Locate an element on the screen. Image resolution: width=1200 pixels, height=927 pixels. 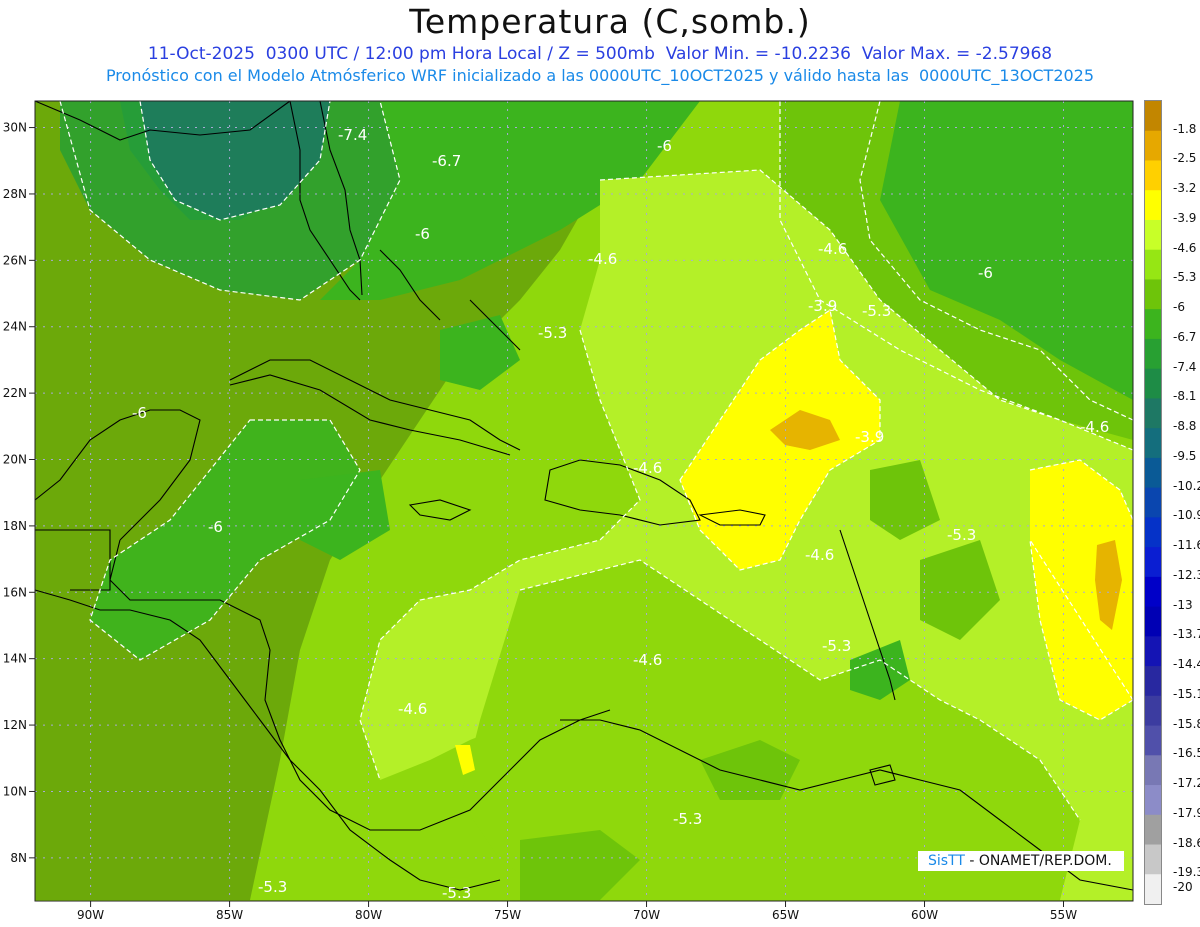
contour-label: -7.4 is located at coordinates (352, 135).